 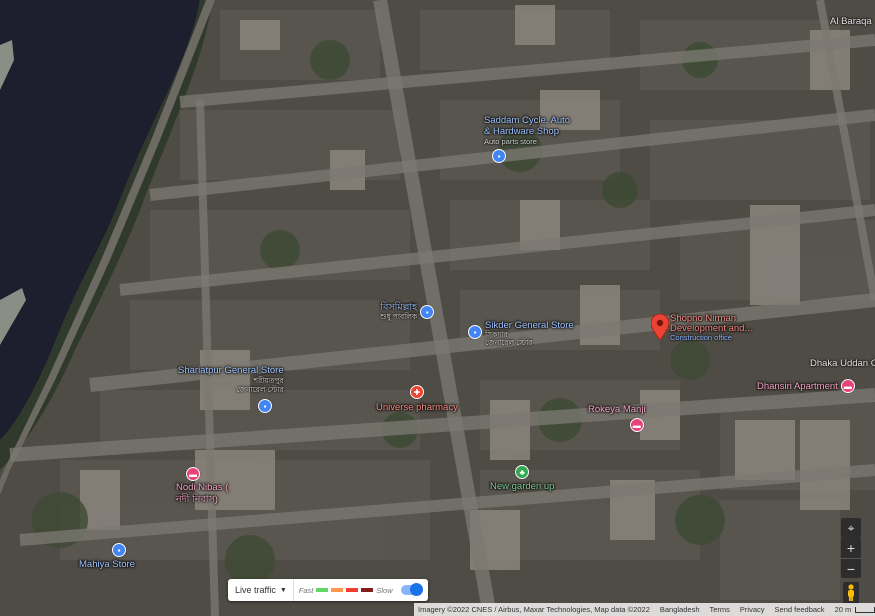 What do you see at coordinates (527, 120) in the screenshot?
I see `poi-label: Saddam Cycle, Auto` at bounding box center [527, 120].